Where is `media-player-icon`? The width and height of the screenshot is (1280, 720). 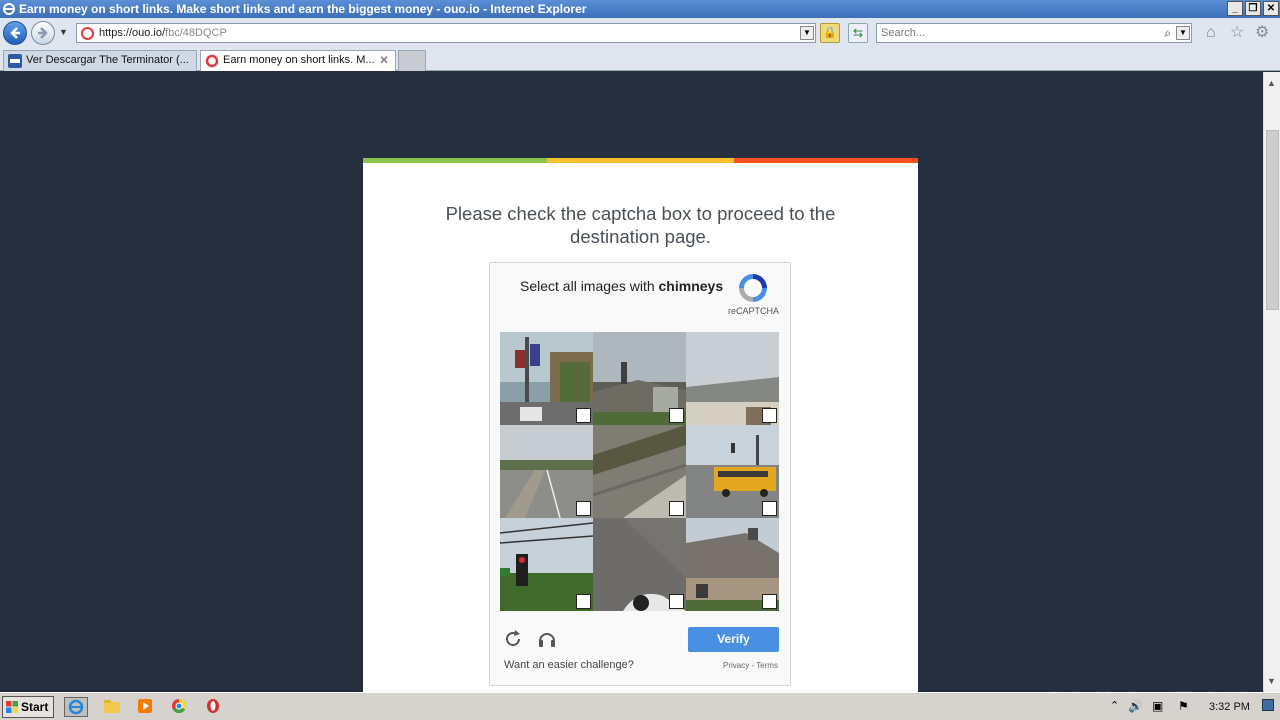 media-player-icon is located at coordinates (145, 706).